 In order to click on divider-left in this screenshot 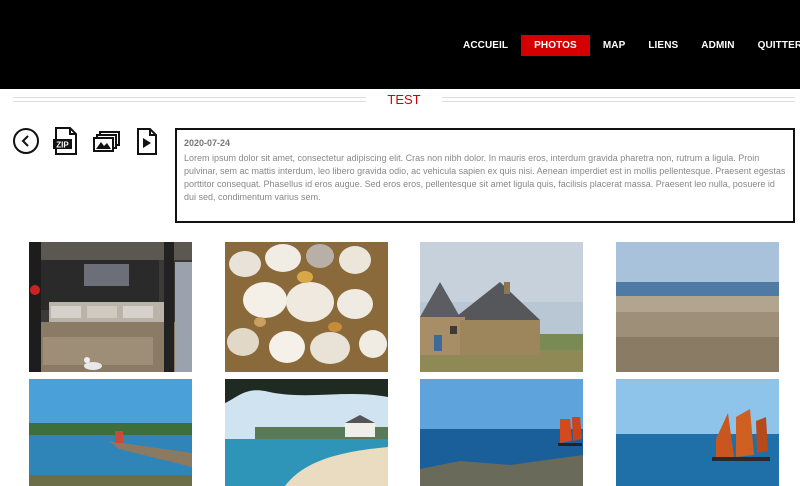, I will do `click(189, 99)`.